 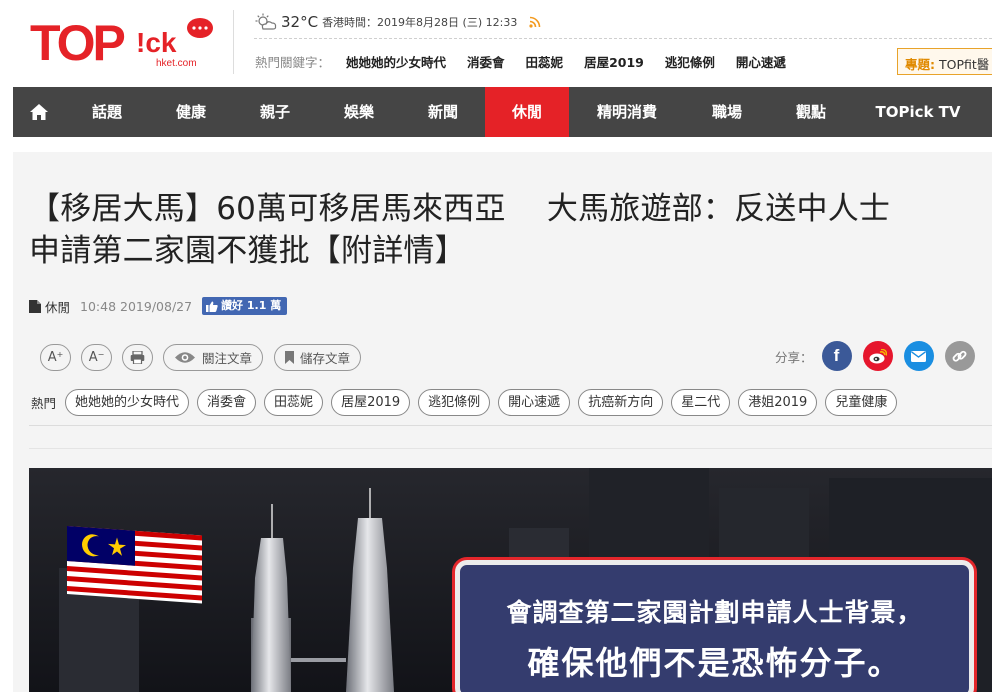 I want to click on document-icon, so click(x=35, y=306).